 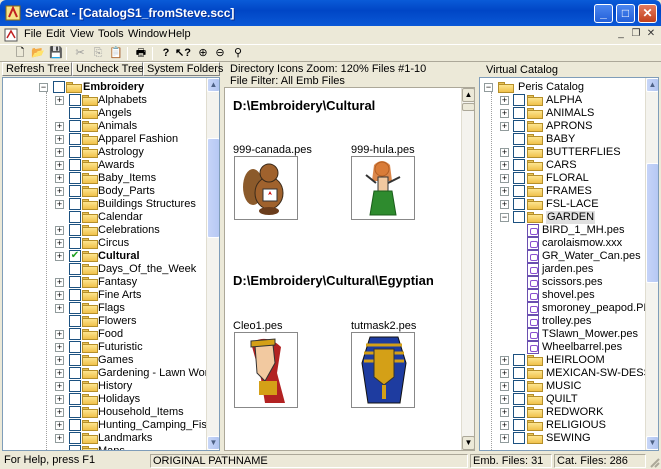 What do you see at coordinates (569, 334) in the screenshot?
I see `catalog-file: TSlawn_Mower.pes` at bounding box center [569, 334].